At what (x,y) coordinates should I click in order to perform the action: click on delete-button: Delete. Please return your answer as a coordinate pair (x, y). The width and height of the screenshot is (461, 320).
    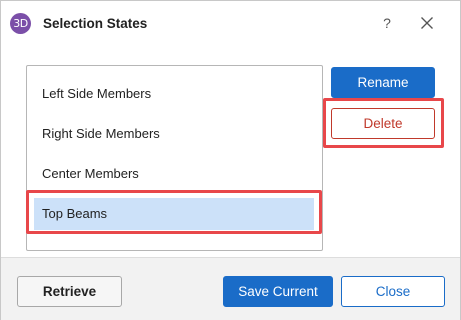
    Looking at the image, I should click on (383, 123).